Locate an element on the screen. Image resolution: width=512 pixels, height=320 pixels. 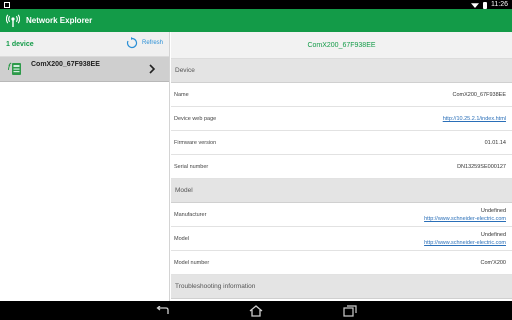
network-icon is located at coordinates (13, 20).